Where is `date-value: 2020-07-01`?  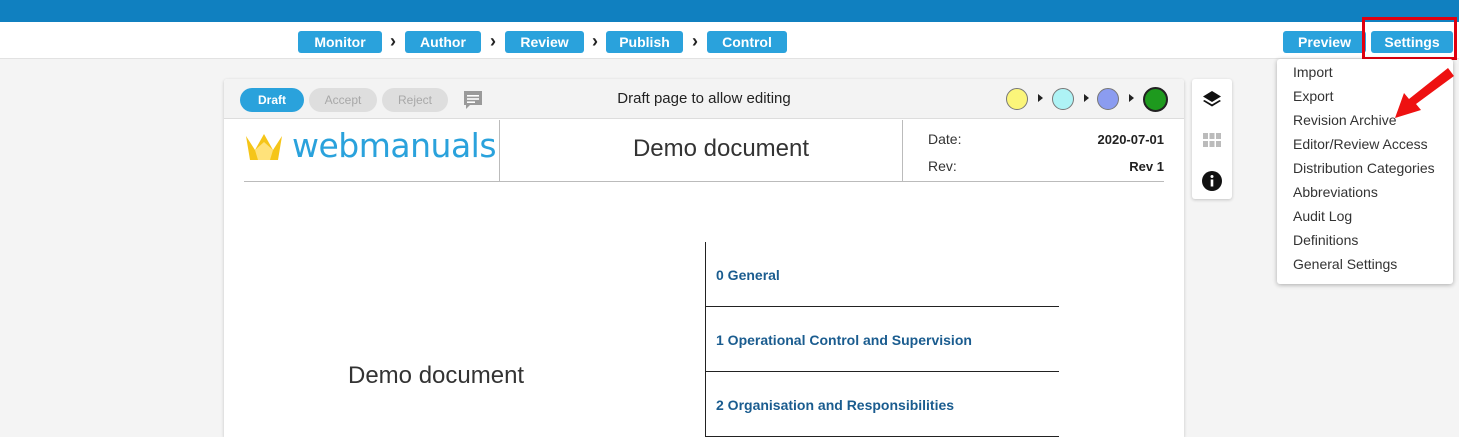 date-value: 2020-07-01 is located at coordinates (1131, 139).